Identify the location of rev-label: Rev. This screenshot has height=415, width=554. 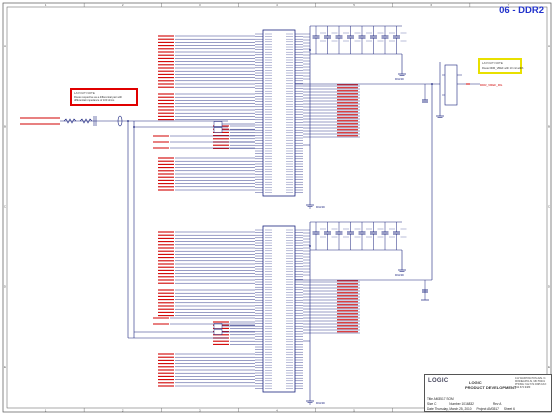
(495, 404).